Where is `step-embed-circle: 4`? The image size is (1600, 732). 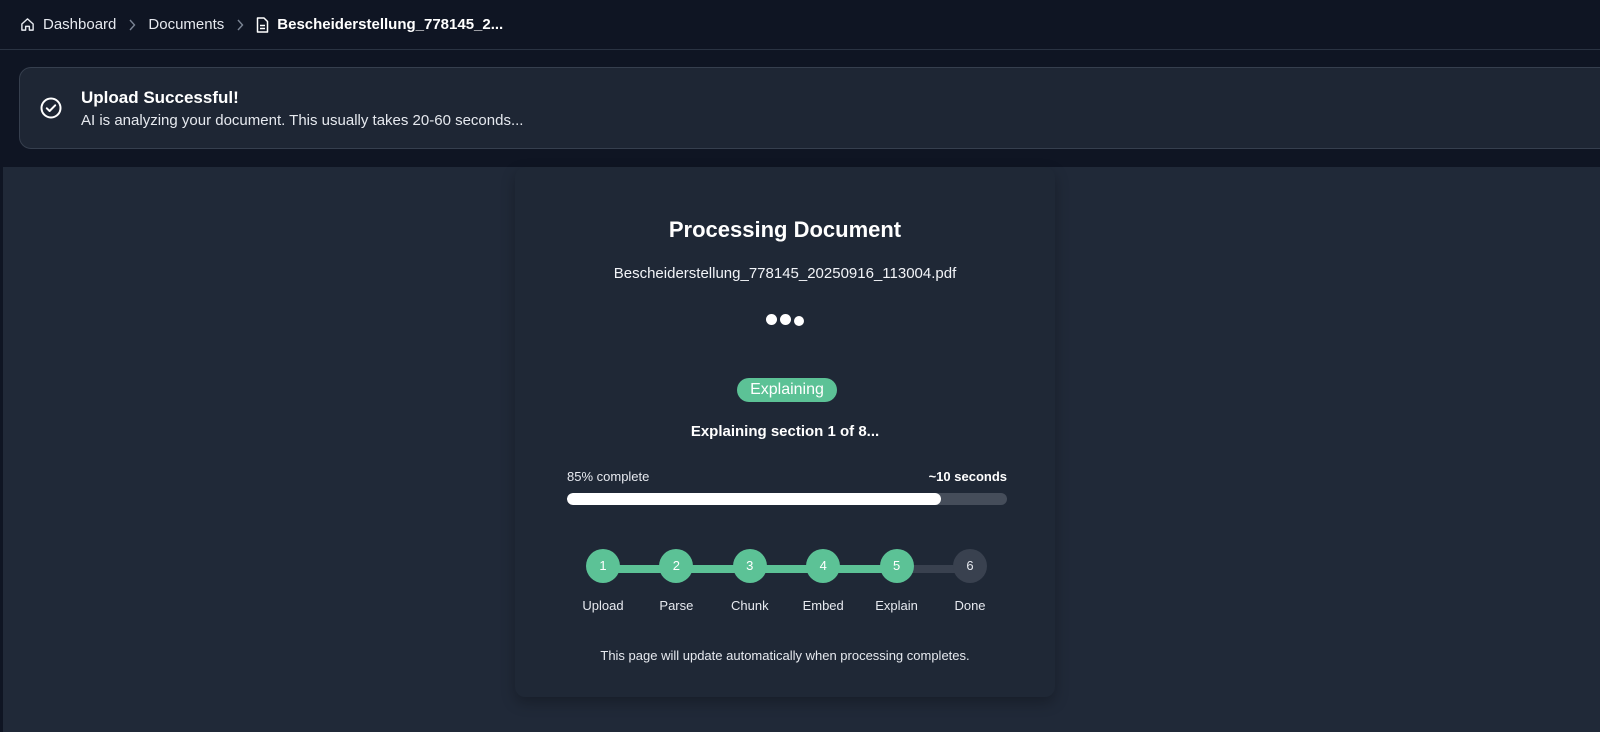 step-embed-circle: 4 is located at coordinates (823, 566).